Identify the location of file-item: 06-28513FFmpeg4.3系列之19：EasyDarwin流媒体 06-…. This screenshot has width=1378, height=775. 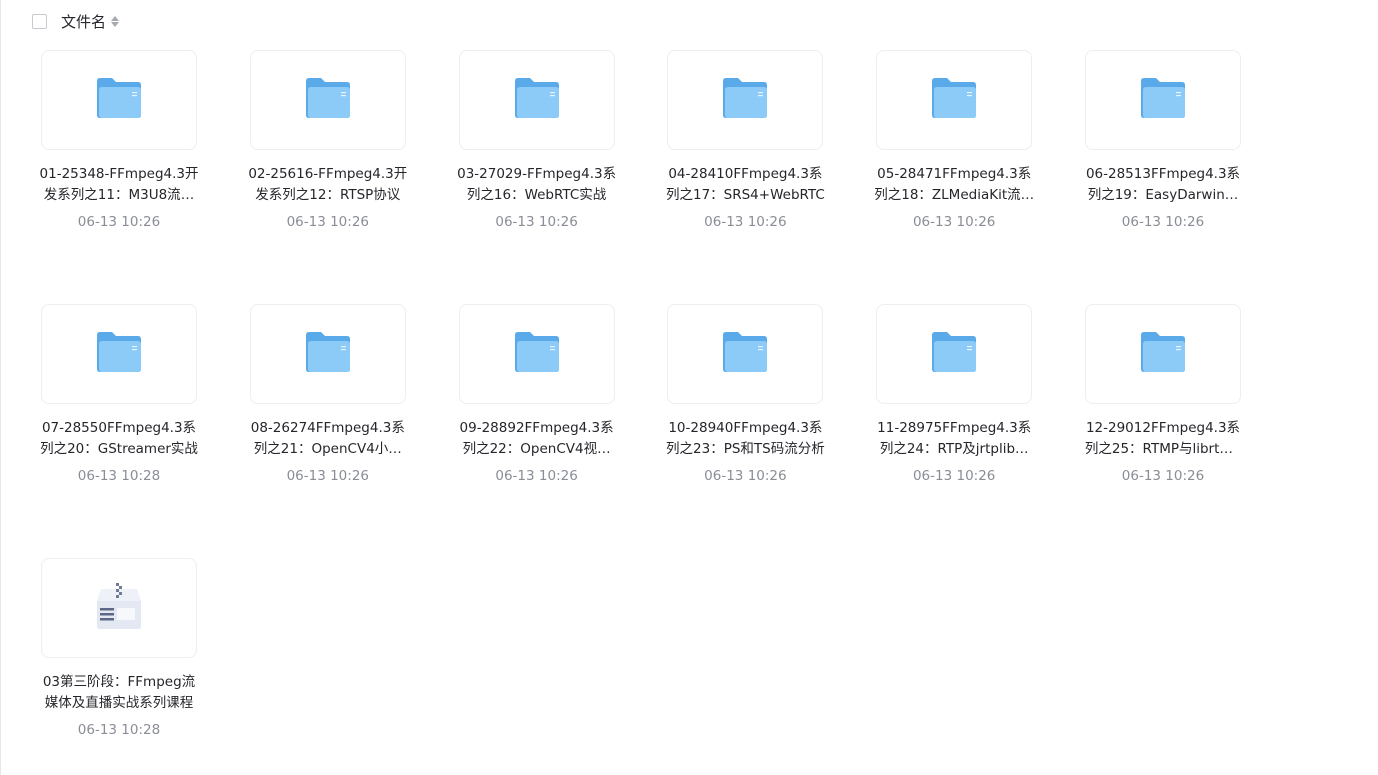
(1163, 140).